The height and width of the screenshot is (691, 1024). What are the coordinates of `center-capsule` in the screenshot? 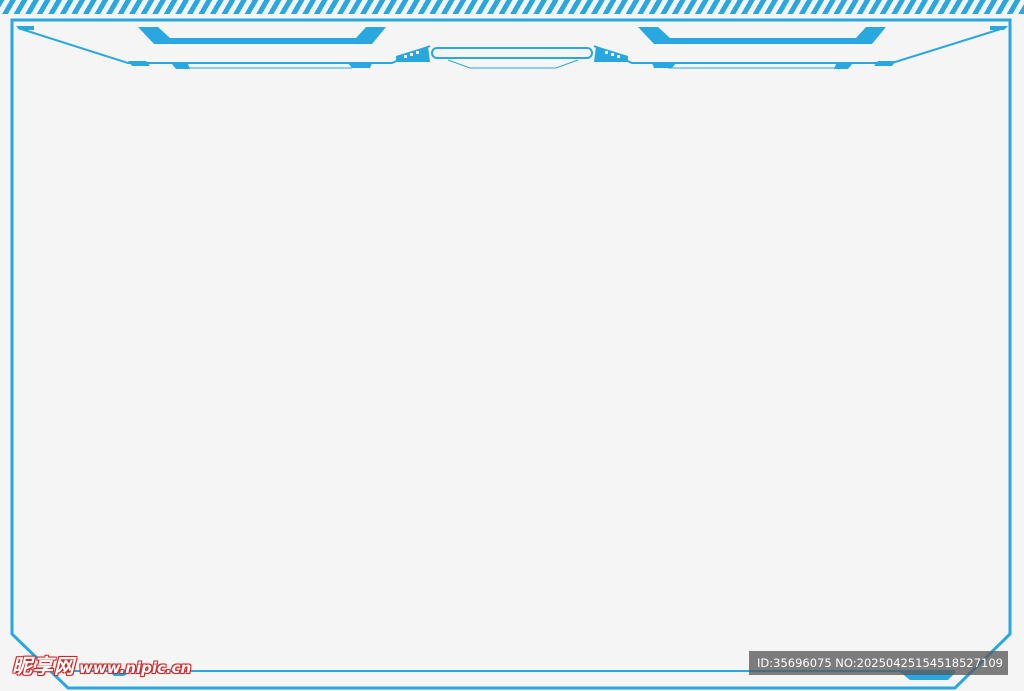 It's located at (512, 53).